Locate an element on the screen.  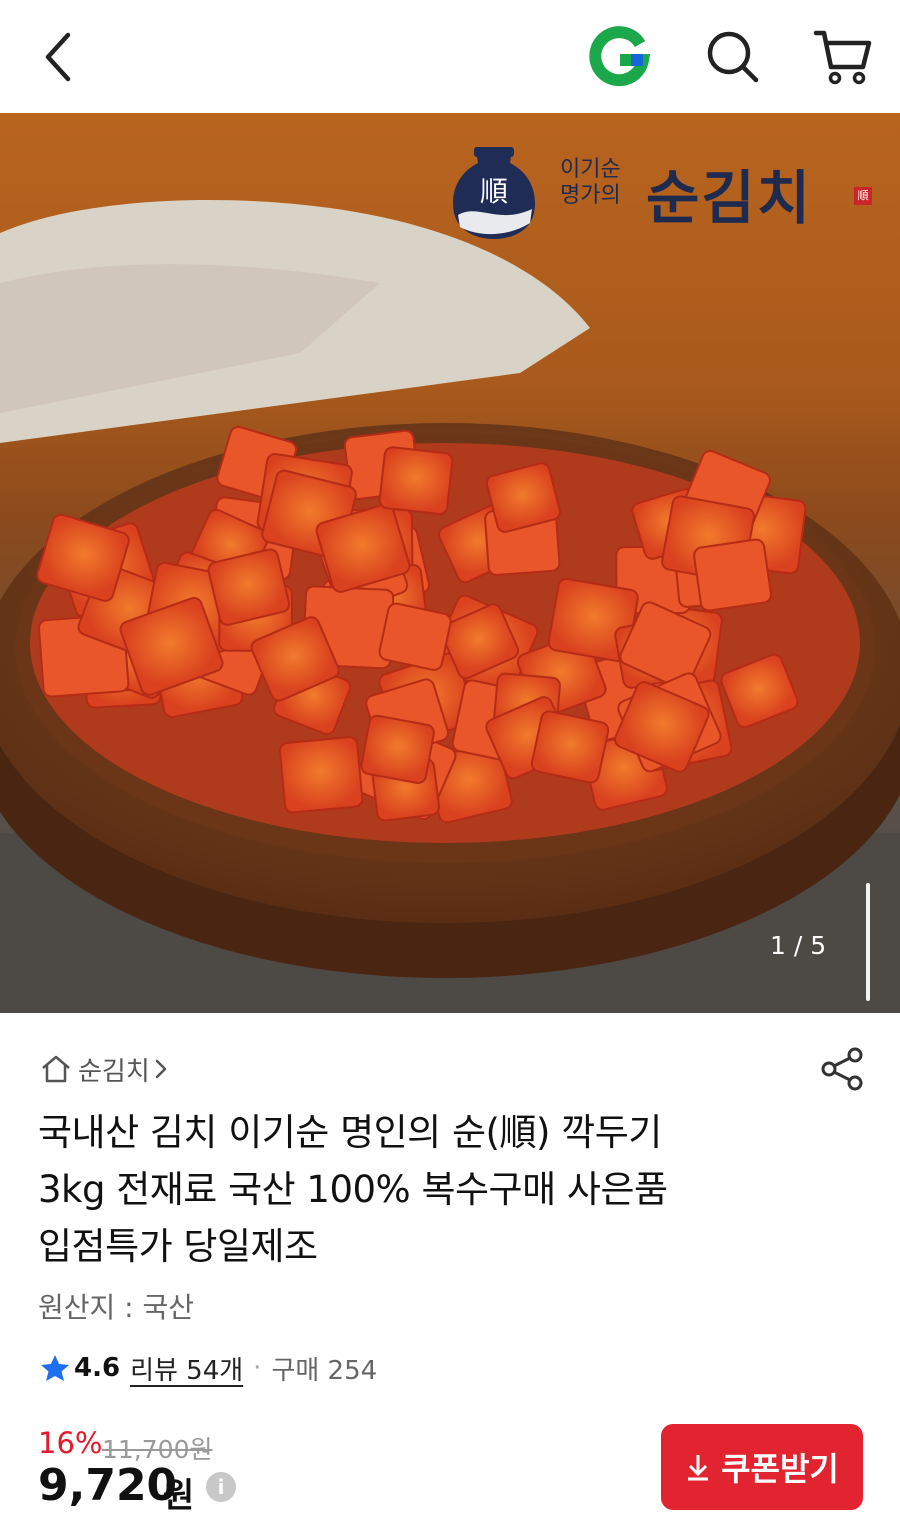
rating-score: 4.6 is located at coordinates (97, 1368).